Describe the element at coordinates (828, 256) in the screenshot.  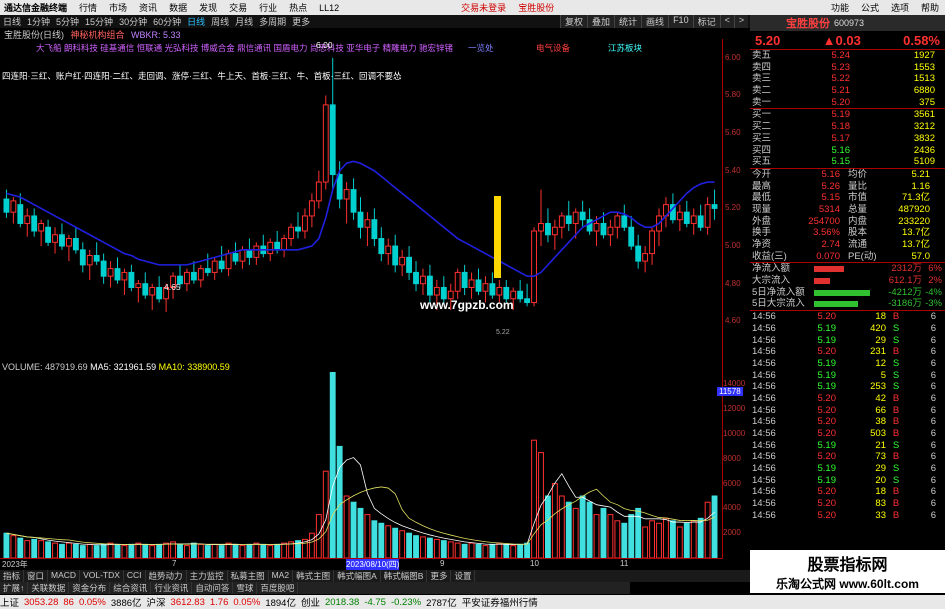
I see `stat-row-cell: 0.070` at that location.